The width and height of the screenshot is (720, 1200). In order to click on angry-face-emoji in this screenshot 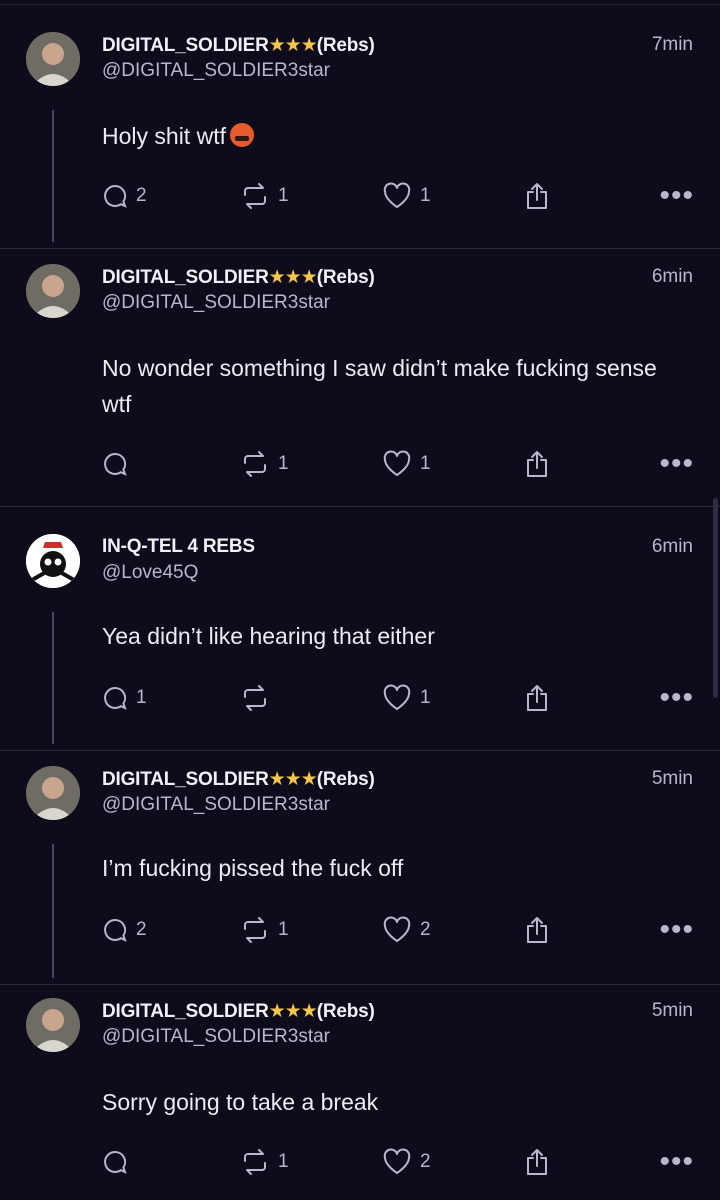, I will do `click(241, 135)`.